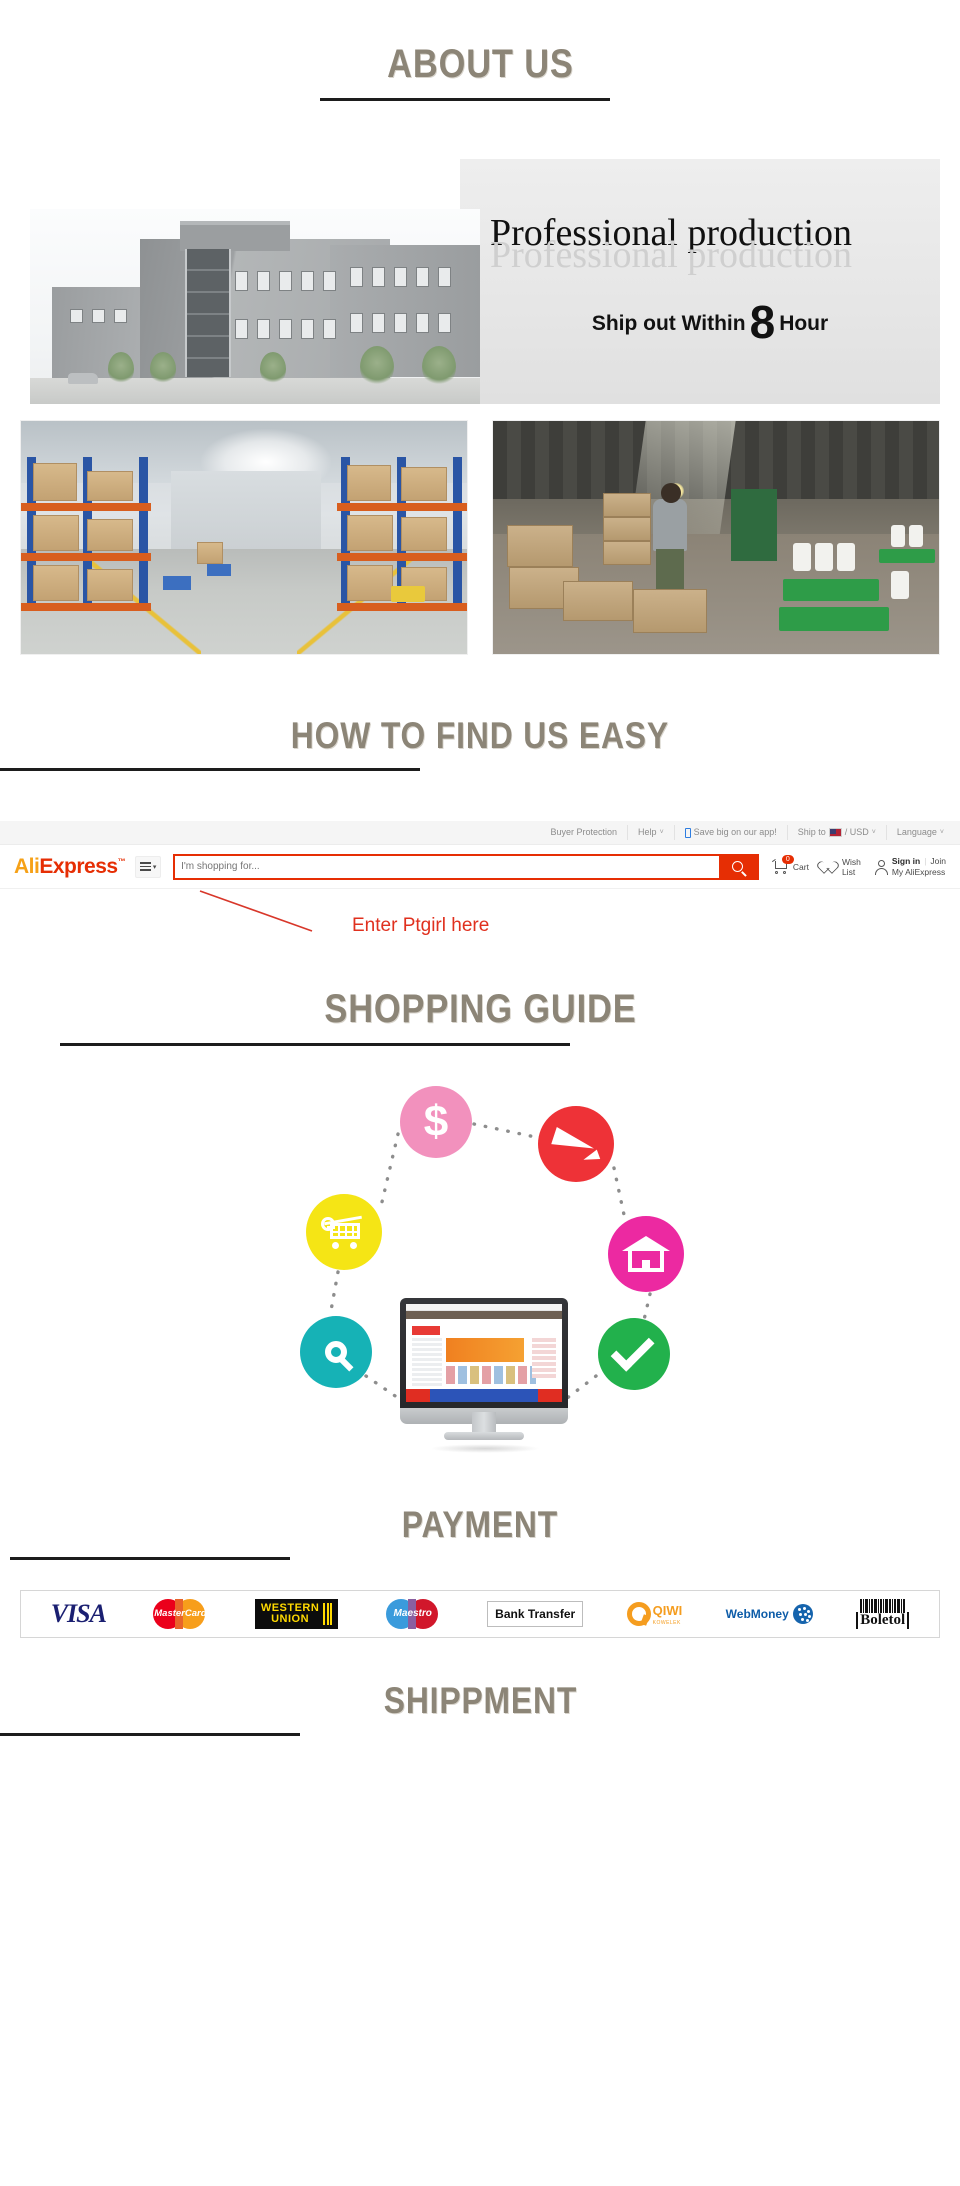  Describe the element at coordinates (757, 1614) in the screenshot. I see `webmoney-logo-text: WebMoney` at that location.